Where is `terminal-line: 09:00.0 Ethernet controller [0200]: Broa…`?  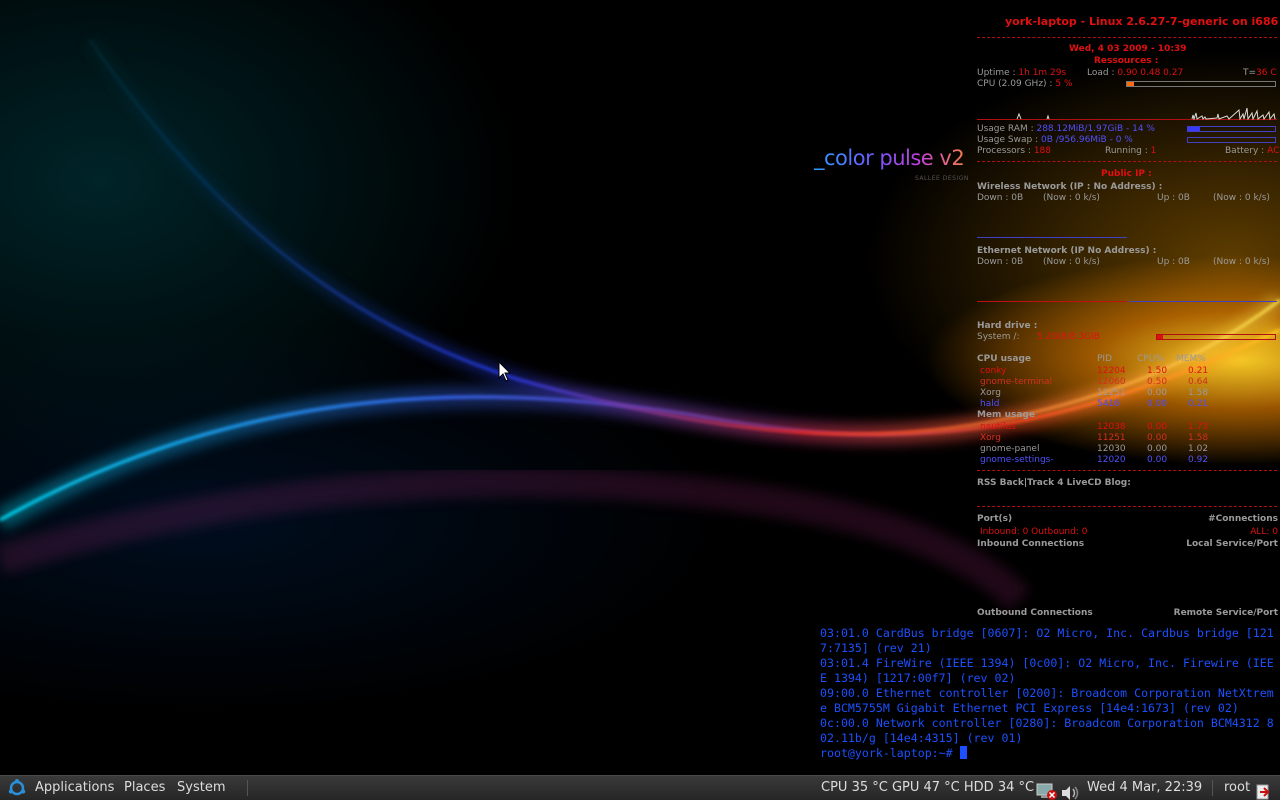
terminal-line: 09:00.0 Ethernet controller [0200]: Broa… is located at coordinates (1047, 693).